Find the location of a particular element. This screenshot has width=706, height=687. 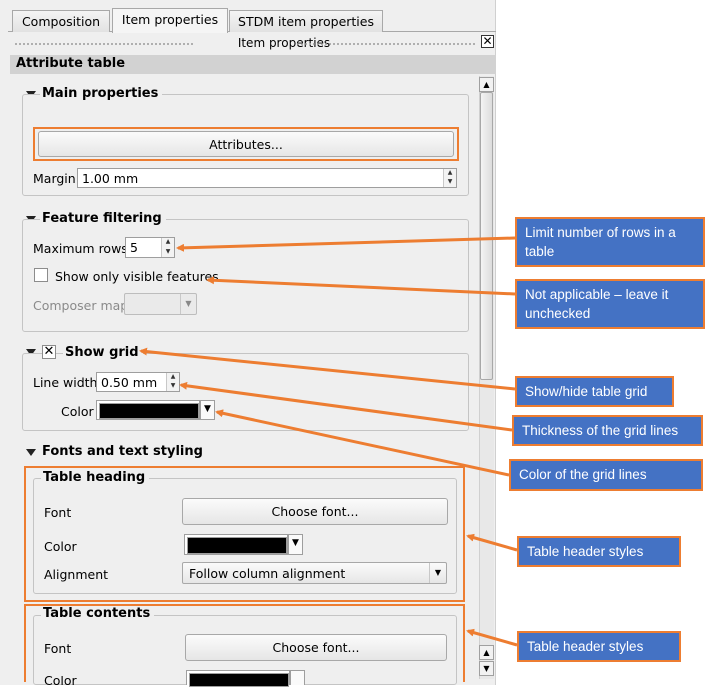

callout-table-heading: Table header styles is located at coordinates (599, 551).